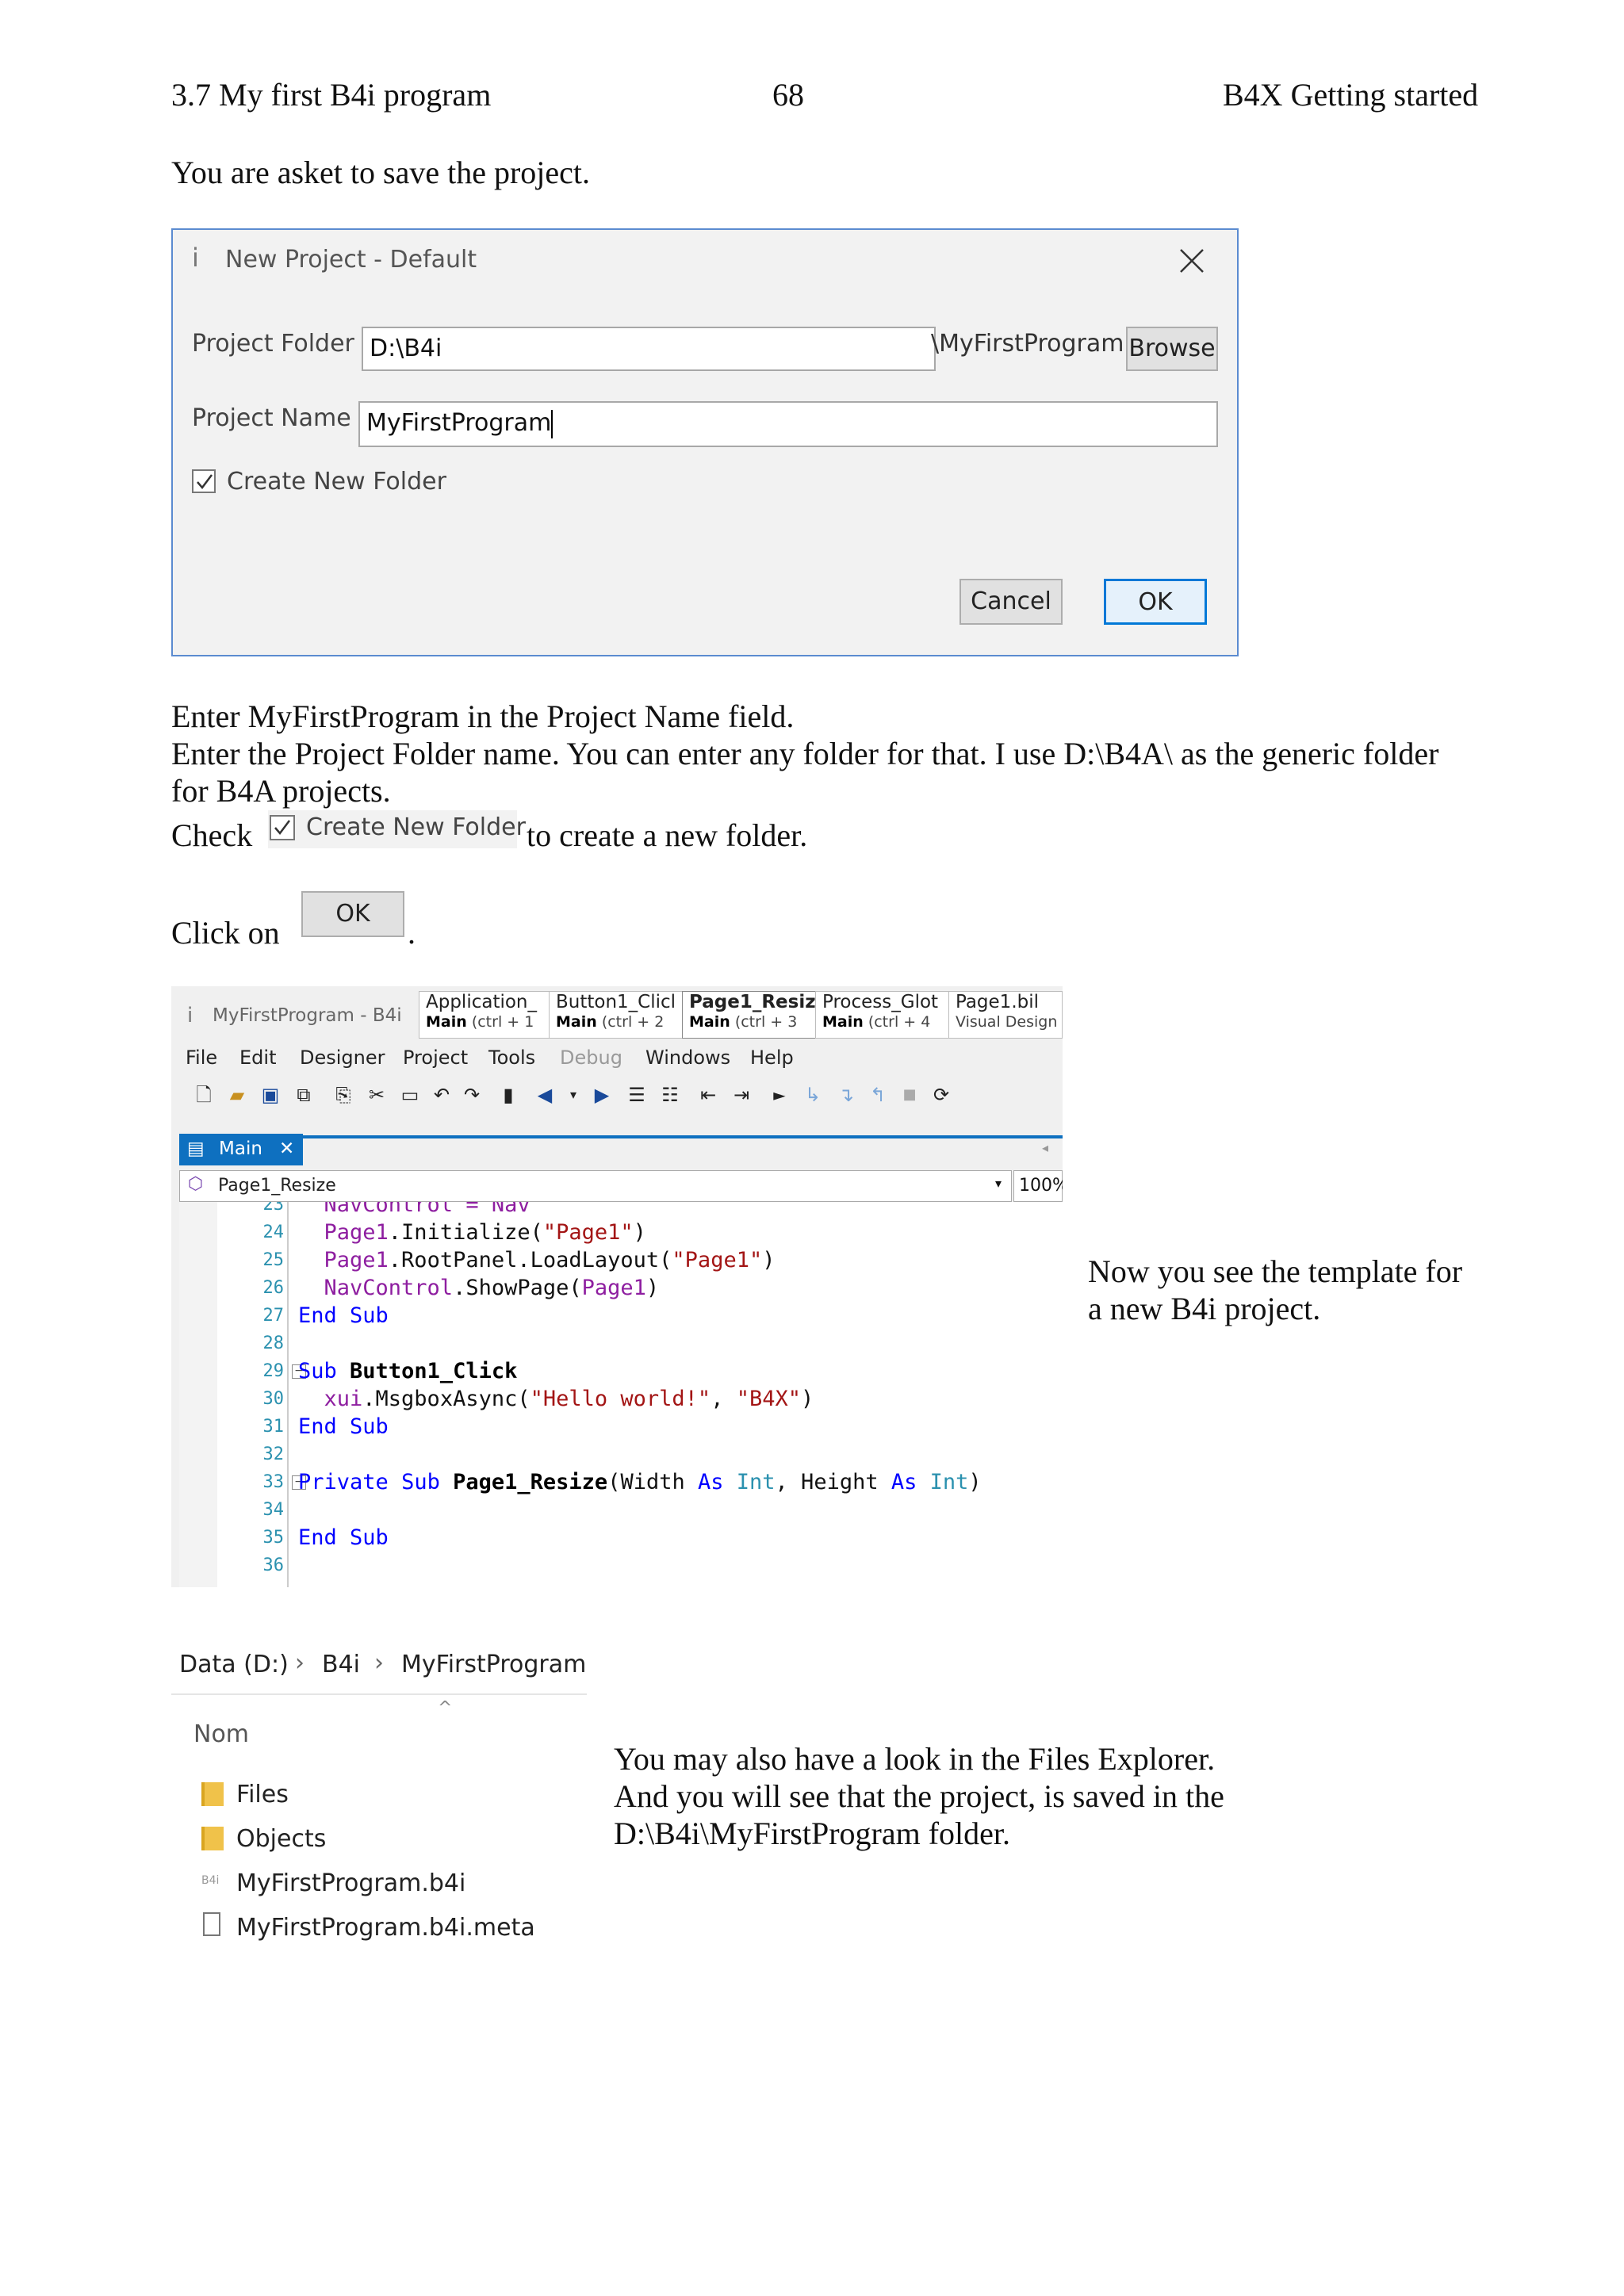 This screenshot has width=1624, height=2296. What do you see at coordinates (601, 1094) in the screenshot?
I see `navigate-forward-icon: ▶` at bounding box center [601, 1094].